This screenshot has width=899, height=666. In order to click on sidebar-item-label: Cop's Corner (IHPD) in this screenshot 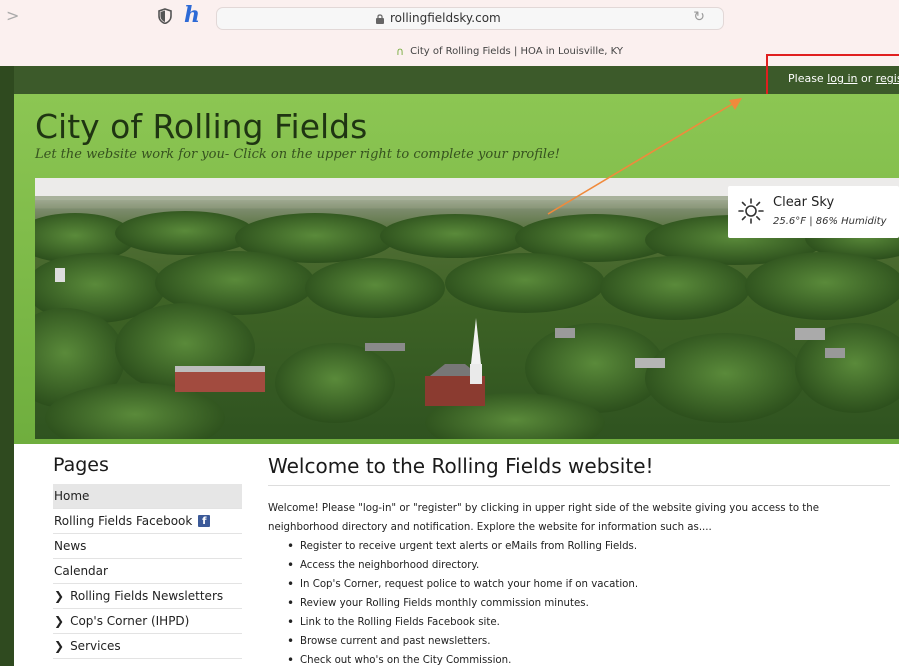, I will do `click(130, 621)`.